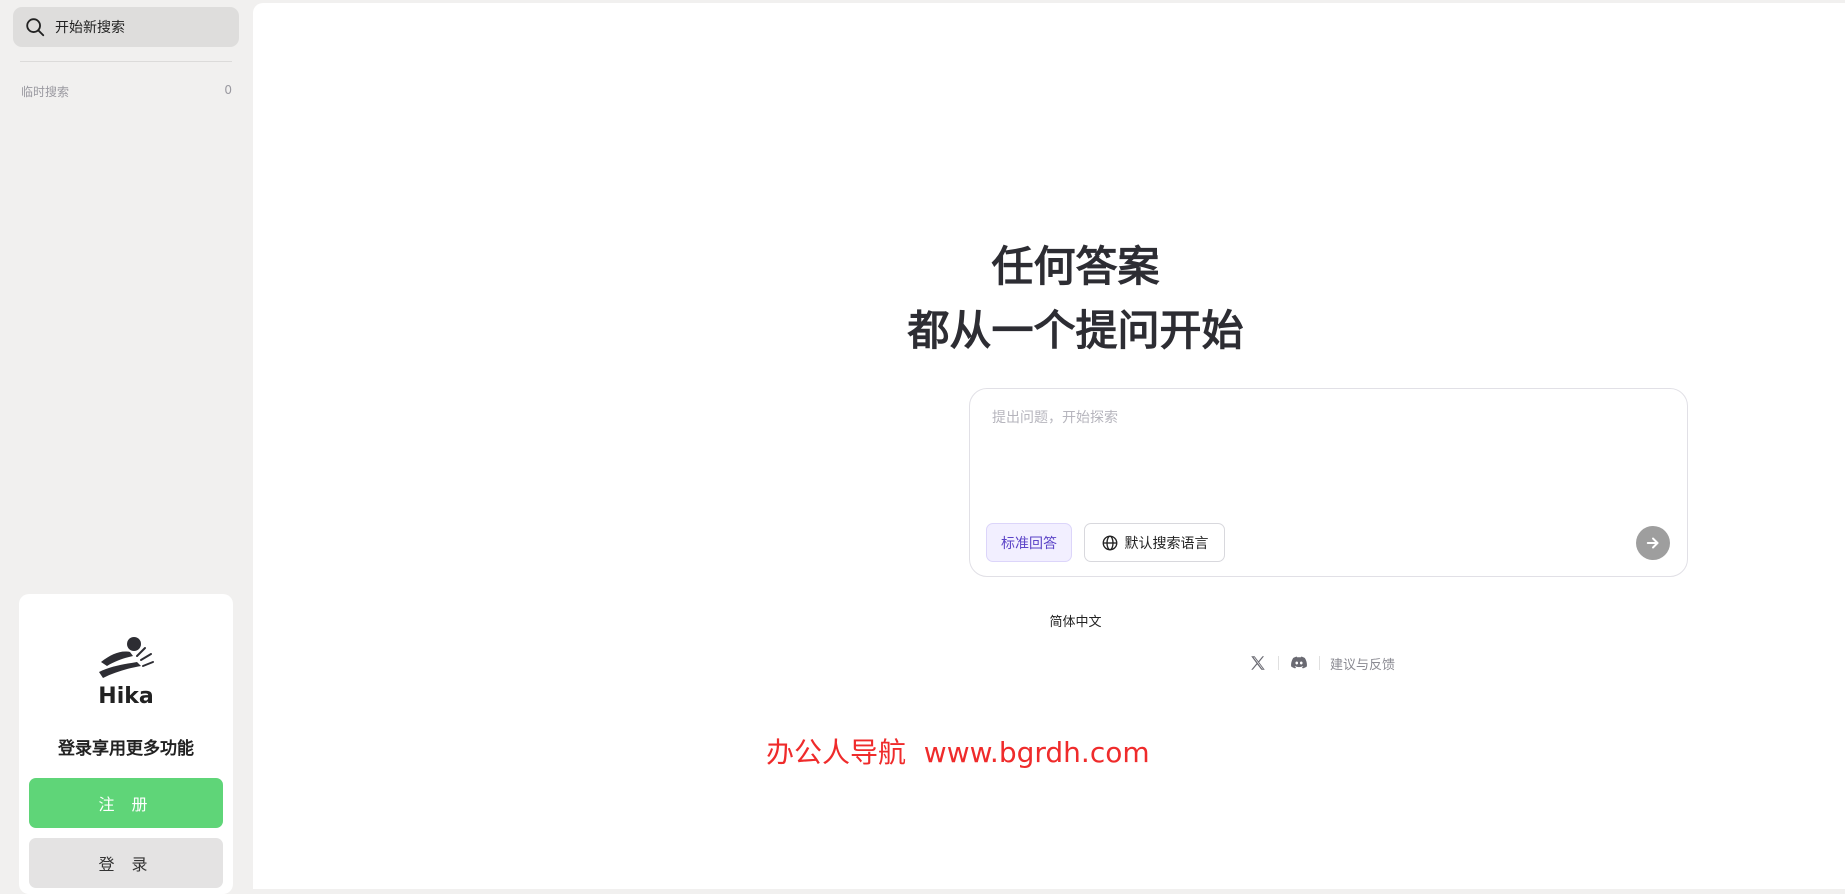 The width and height of the screenshot is (1845, 894). What do you see at coordinates (1049, 620) in the screenshot?
I see `ui-language-selector: 简体中文` at bounding box center [1049, 620].